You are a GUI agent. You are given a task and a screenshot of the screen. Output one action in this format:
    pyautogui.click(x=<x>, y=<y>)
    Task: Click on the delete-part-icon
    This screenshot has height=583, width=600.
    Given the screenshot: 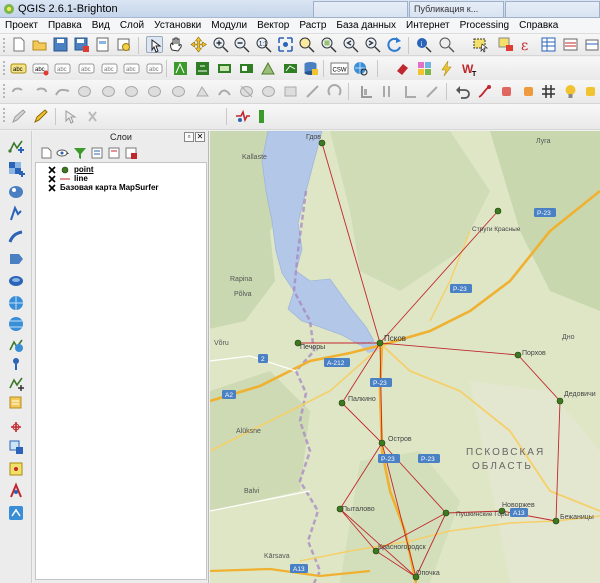 What is the action you would take?
    pyautogui.click(x=178, y=91)
    